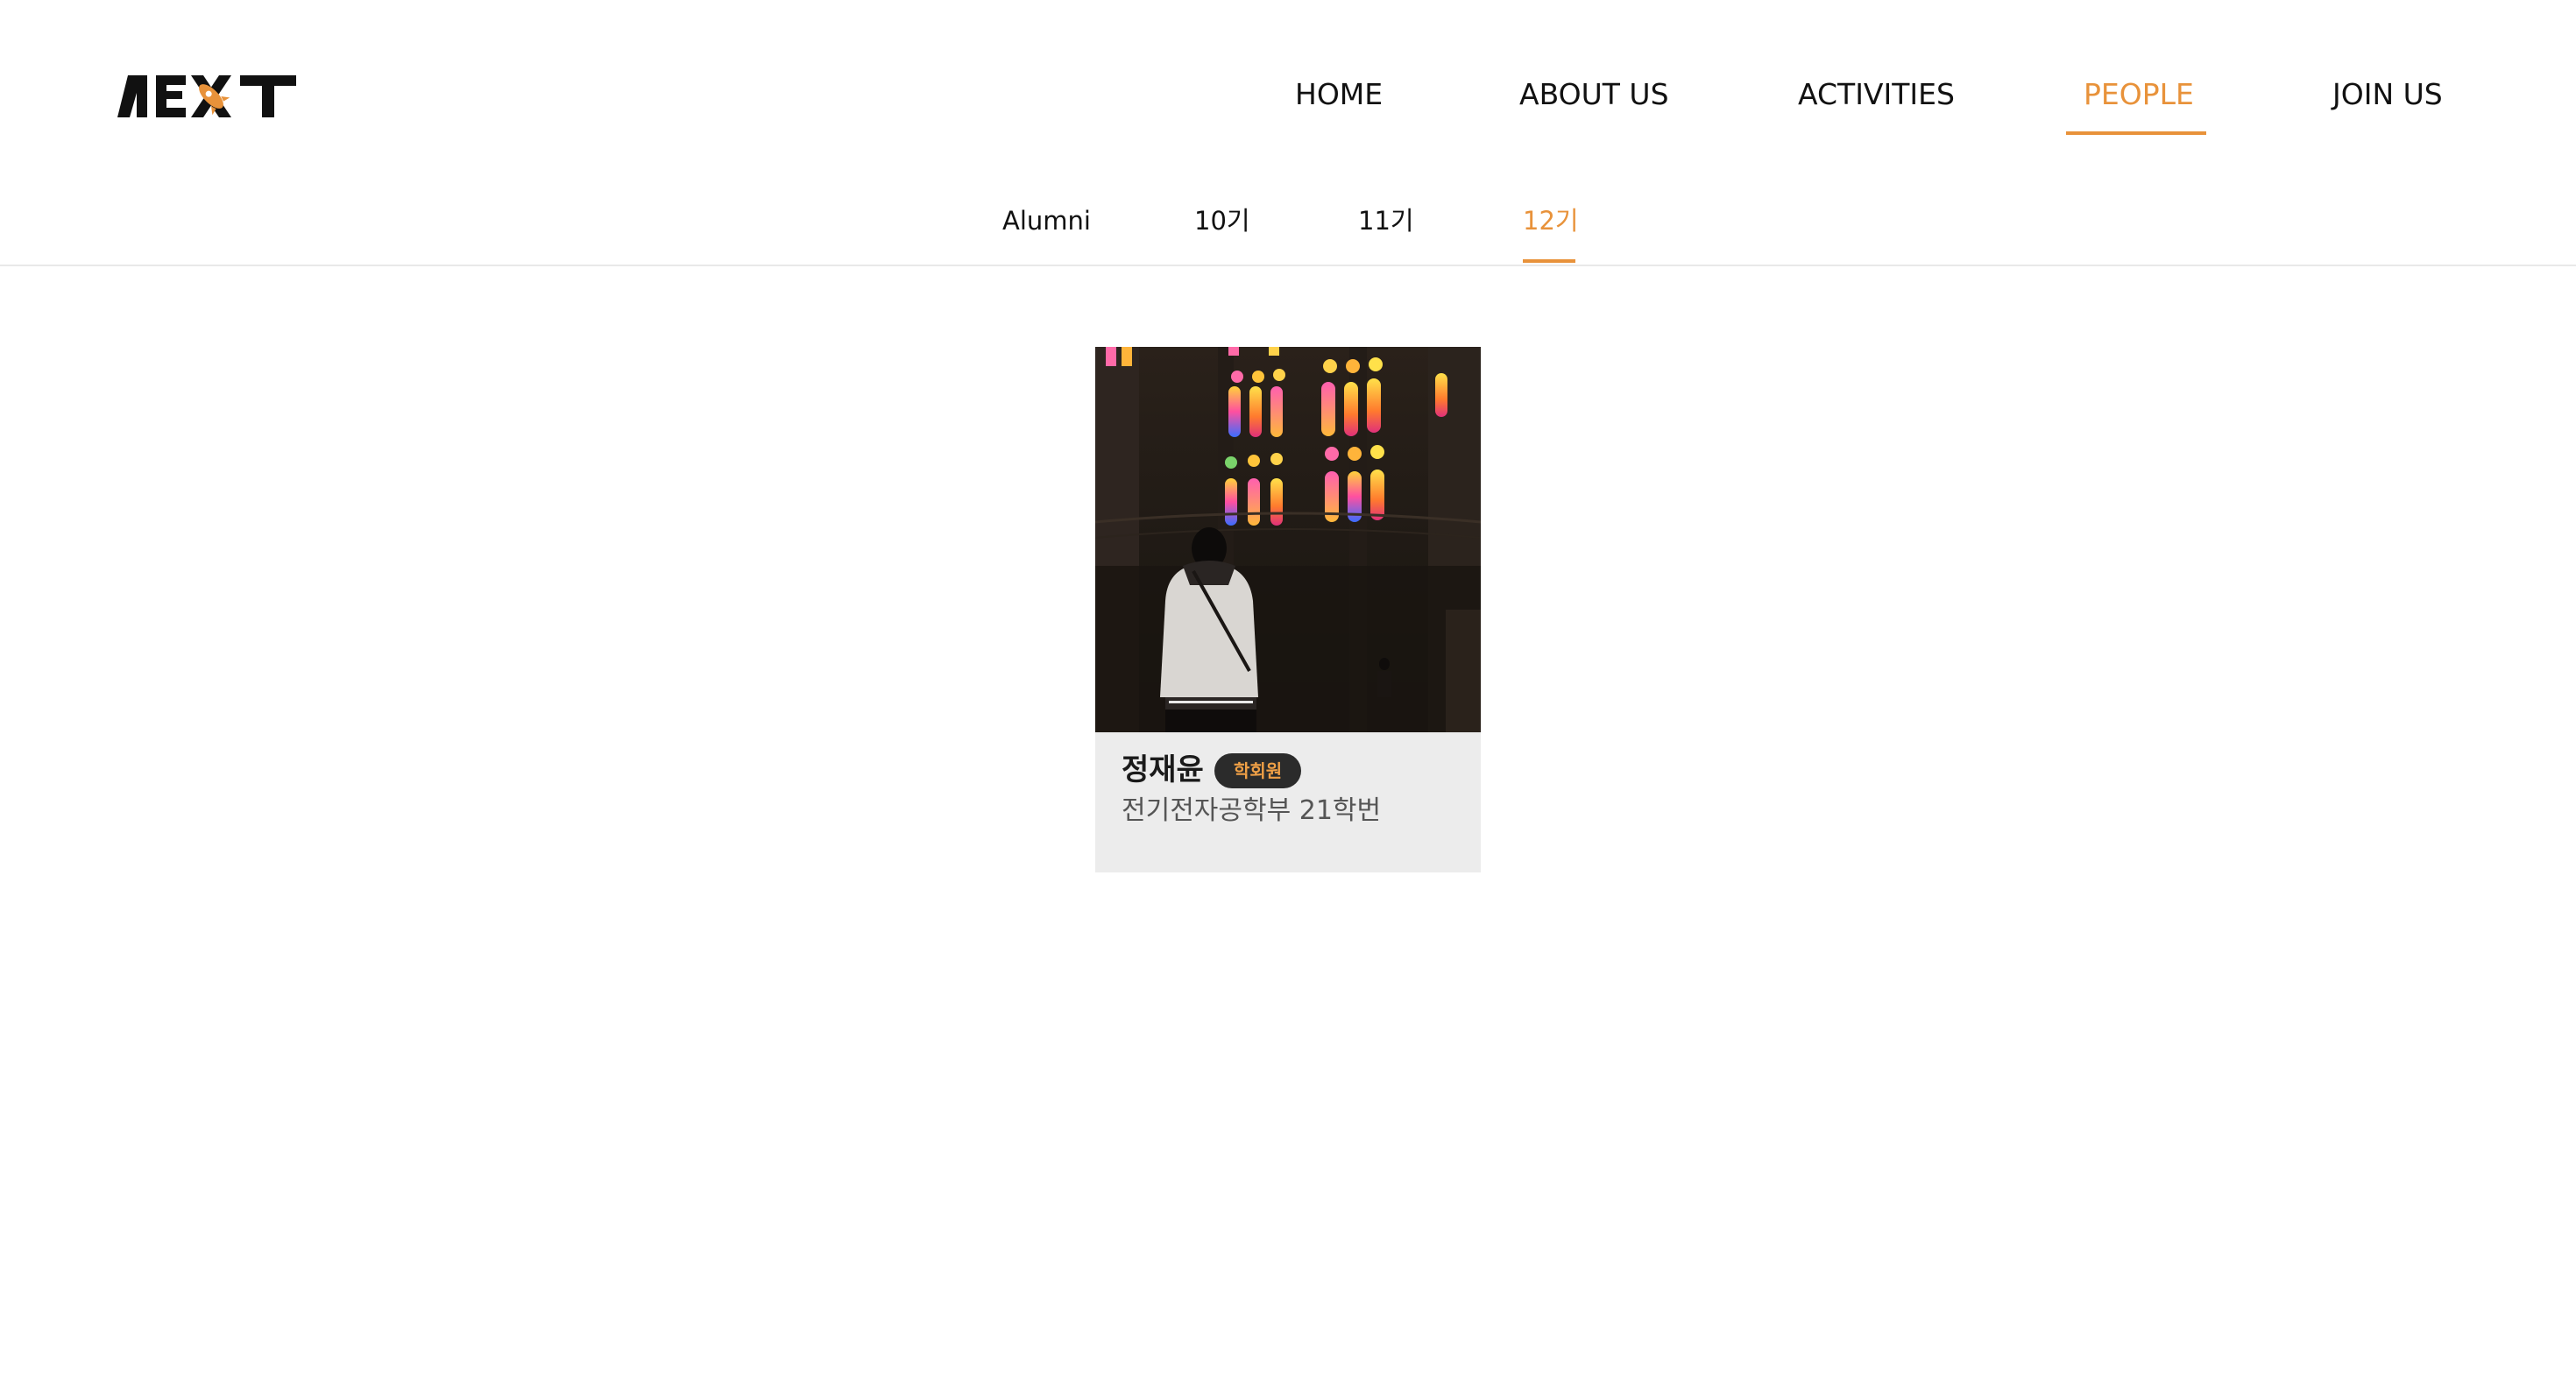 This screenshot has width=2576, height=1398. Describe the element at coordinates (1163, 769) in the screenshot. I see `member-name: 정재윤` at that location.